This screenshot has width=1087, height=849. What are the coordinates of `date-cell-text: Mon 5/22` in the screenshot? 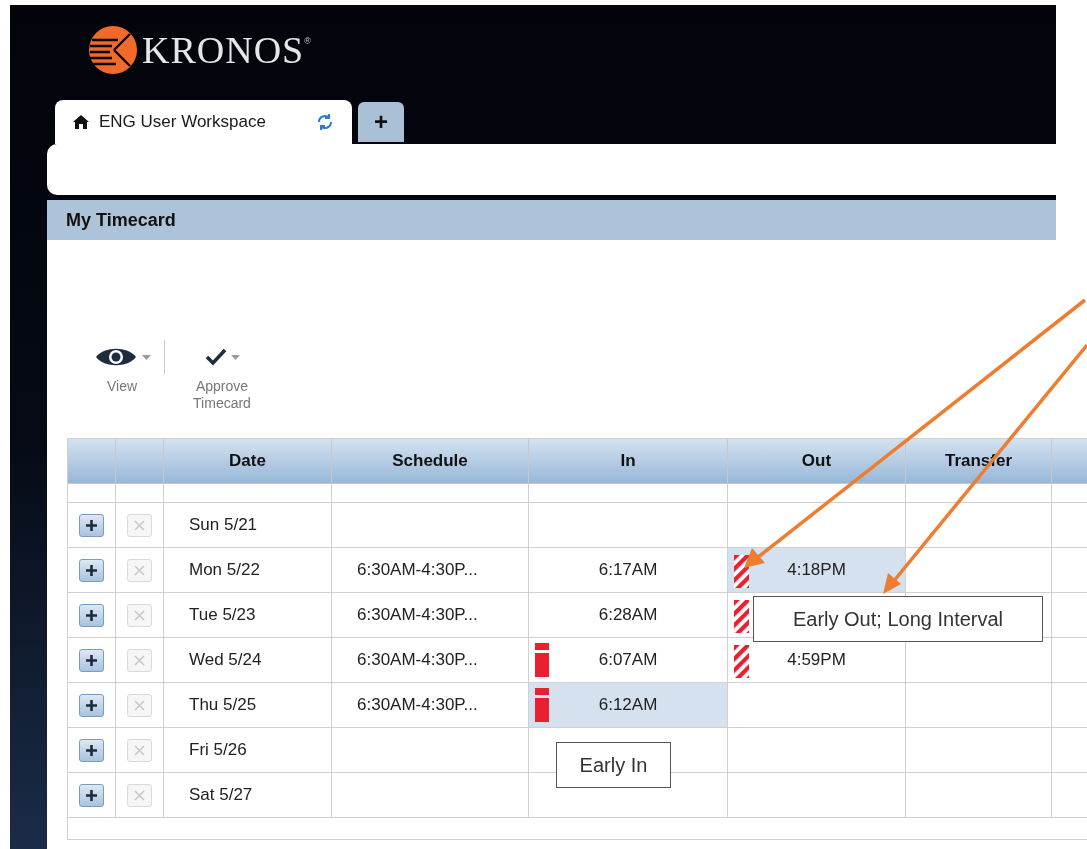 It's located at (224, 570).